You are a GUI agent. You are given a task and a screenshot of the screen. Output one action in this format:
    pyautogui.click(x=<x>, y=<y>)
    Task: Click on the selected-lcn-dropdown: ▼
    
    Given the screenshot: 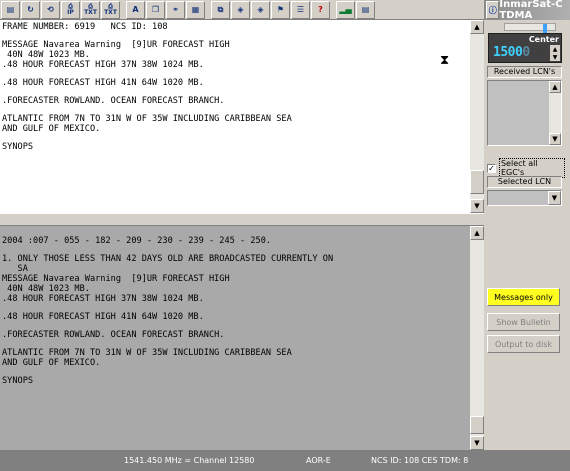 What is the action you would take?
    pyautogui.click(x=524, y=198)
    